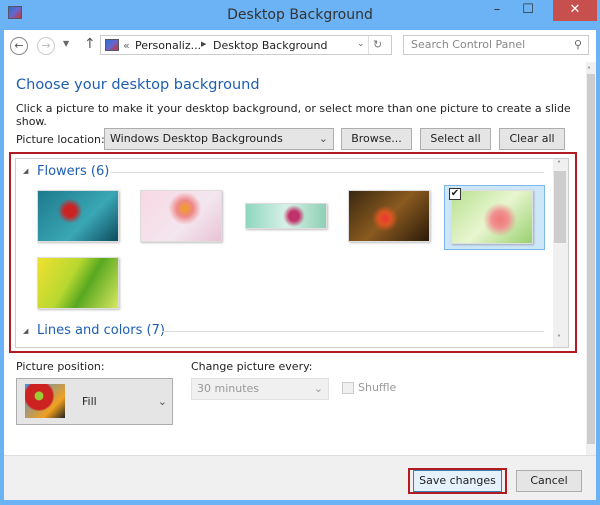 The width and height of the screenshot is (600, 505). I want to click on shuffle-label: Shuffle, so click(377, 387).